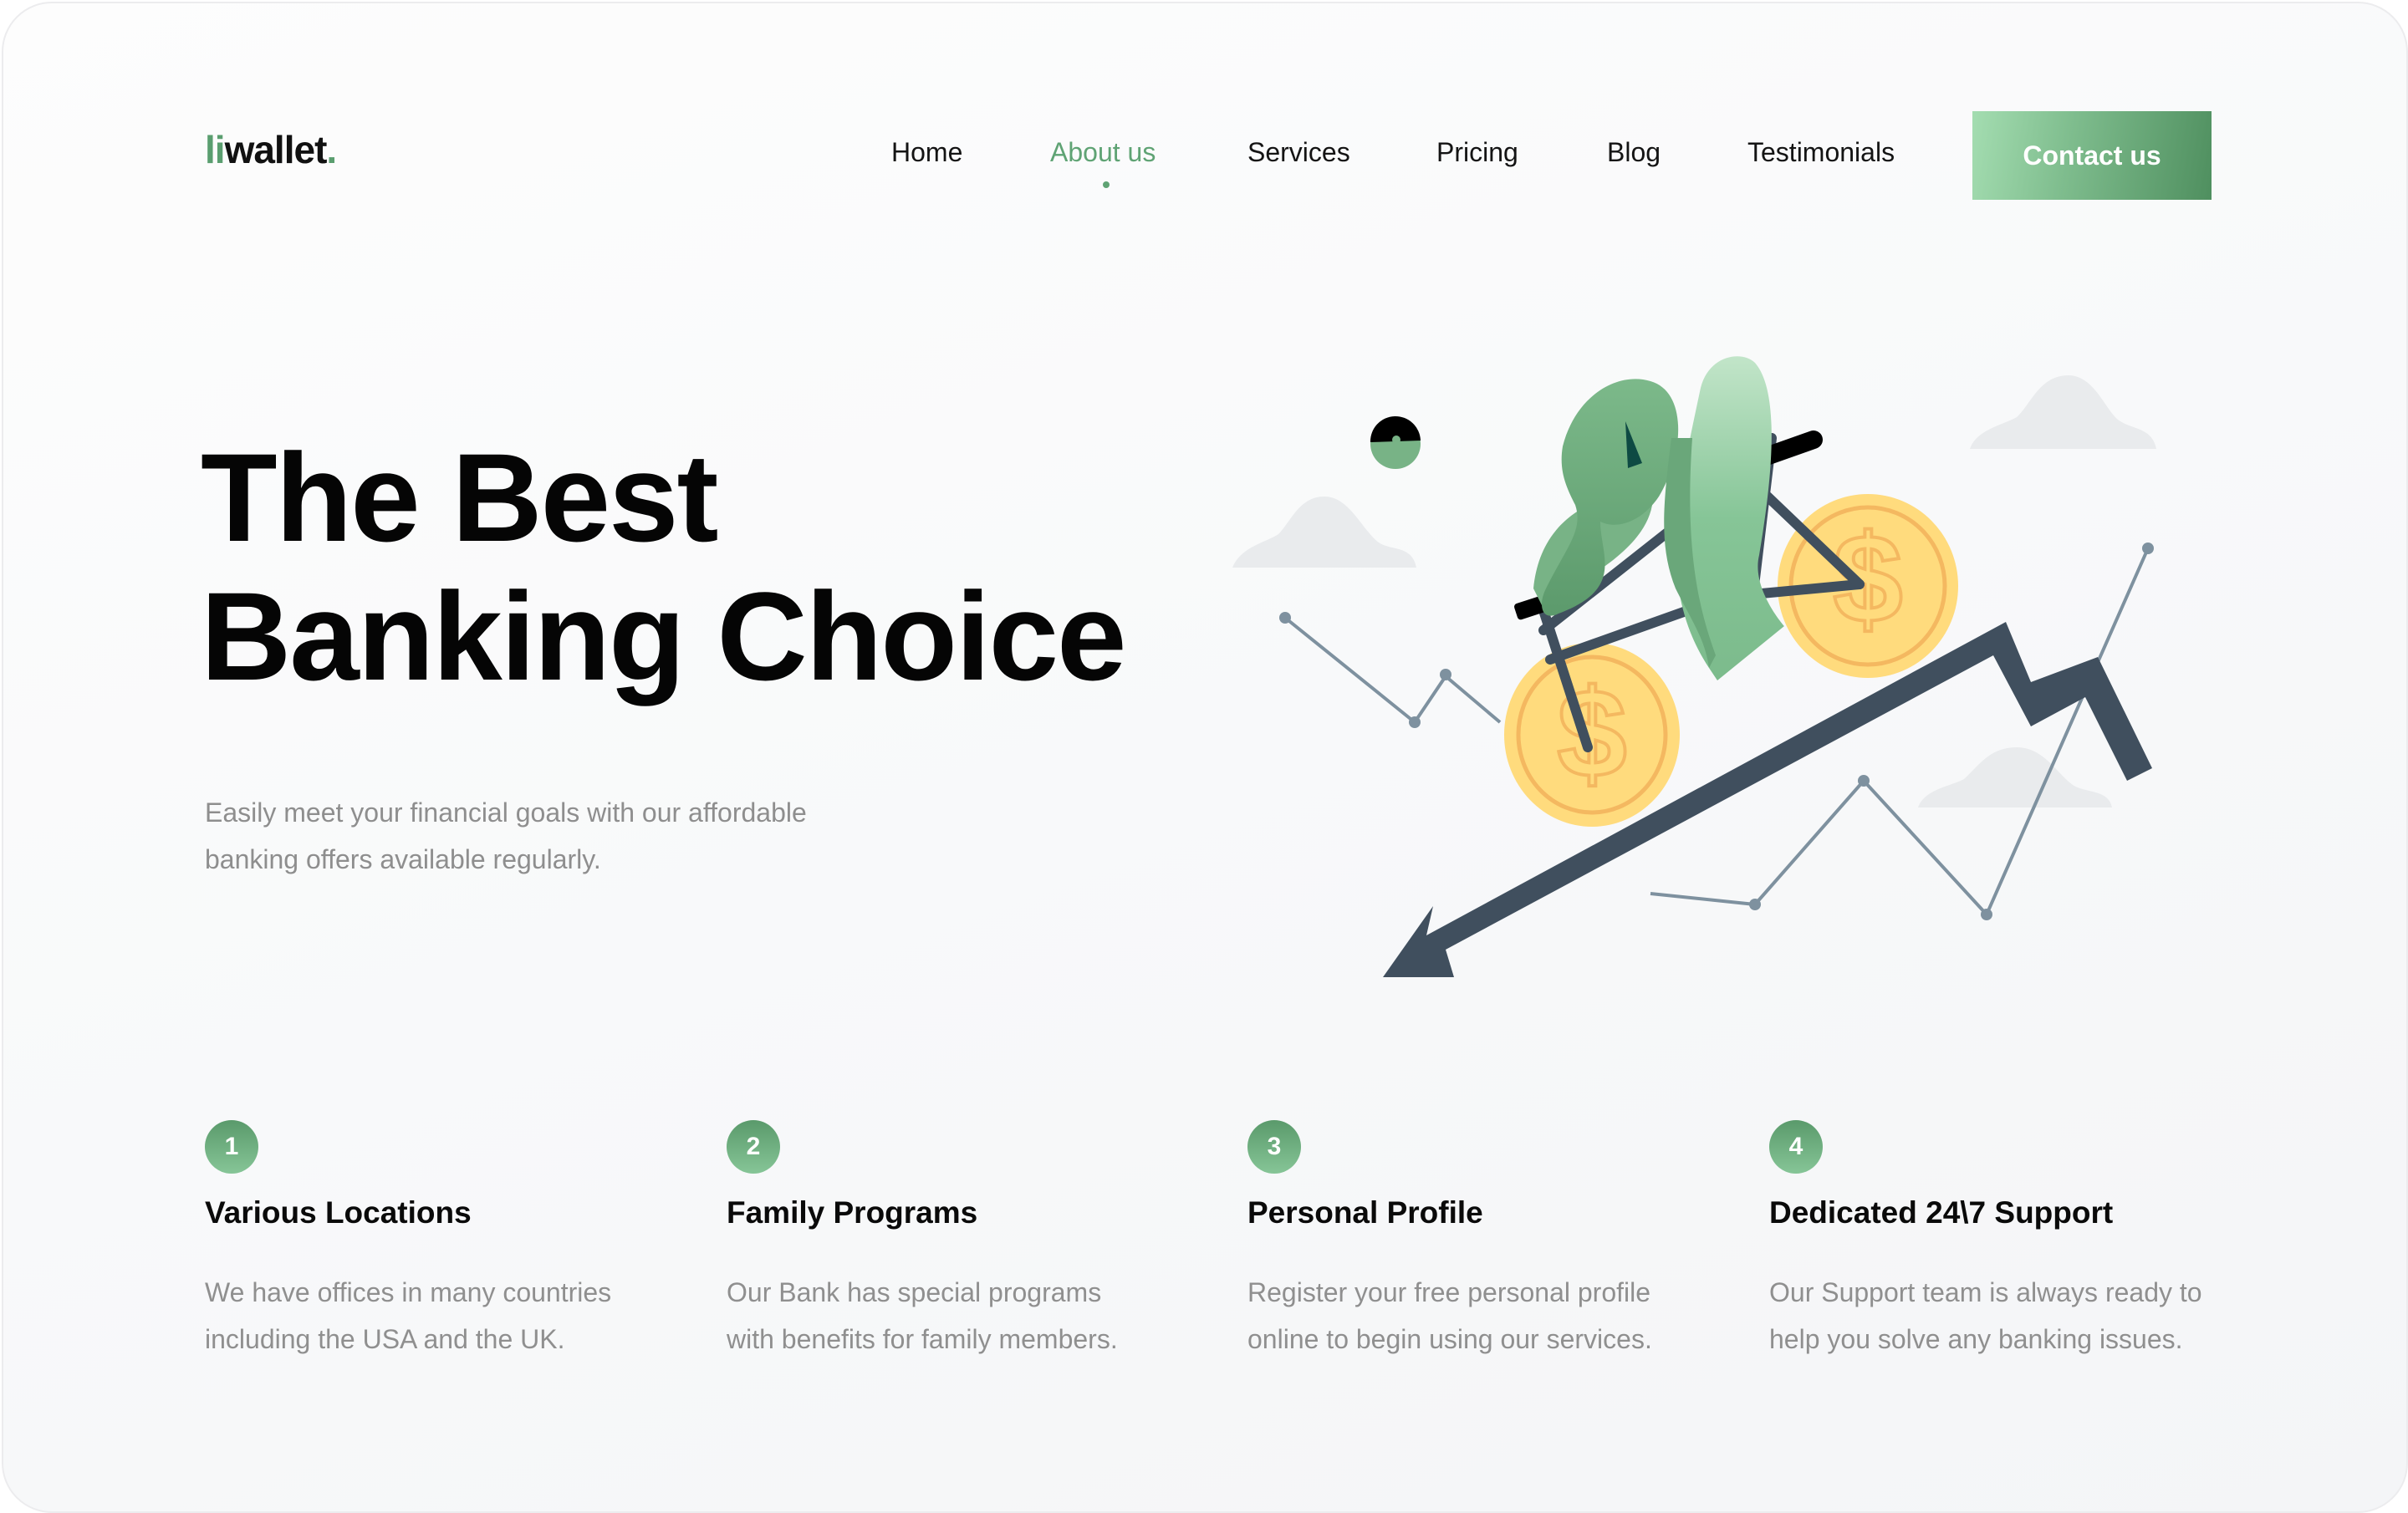 This screenshot has height=1513, width=2408. I want to click on logo: liwallet., so click(271, 149).